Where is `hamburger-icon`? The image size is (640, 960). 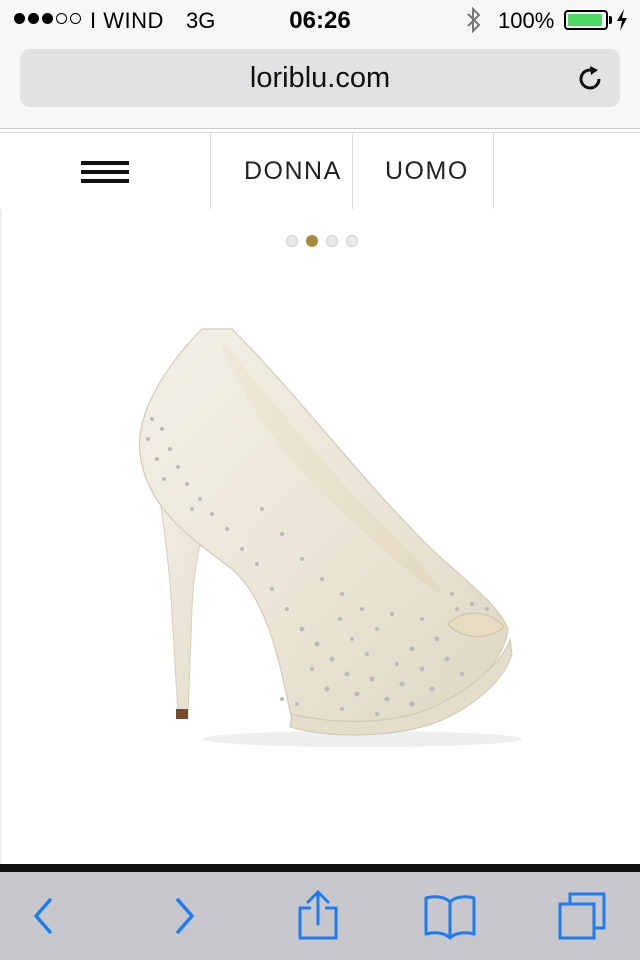
hamburger-icon is located at coordinates (105, 174).